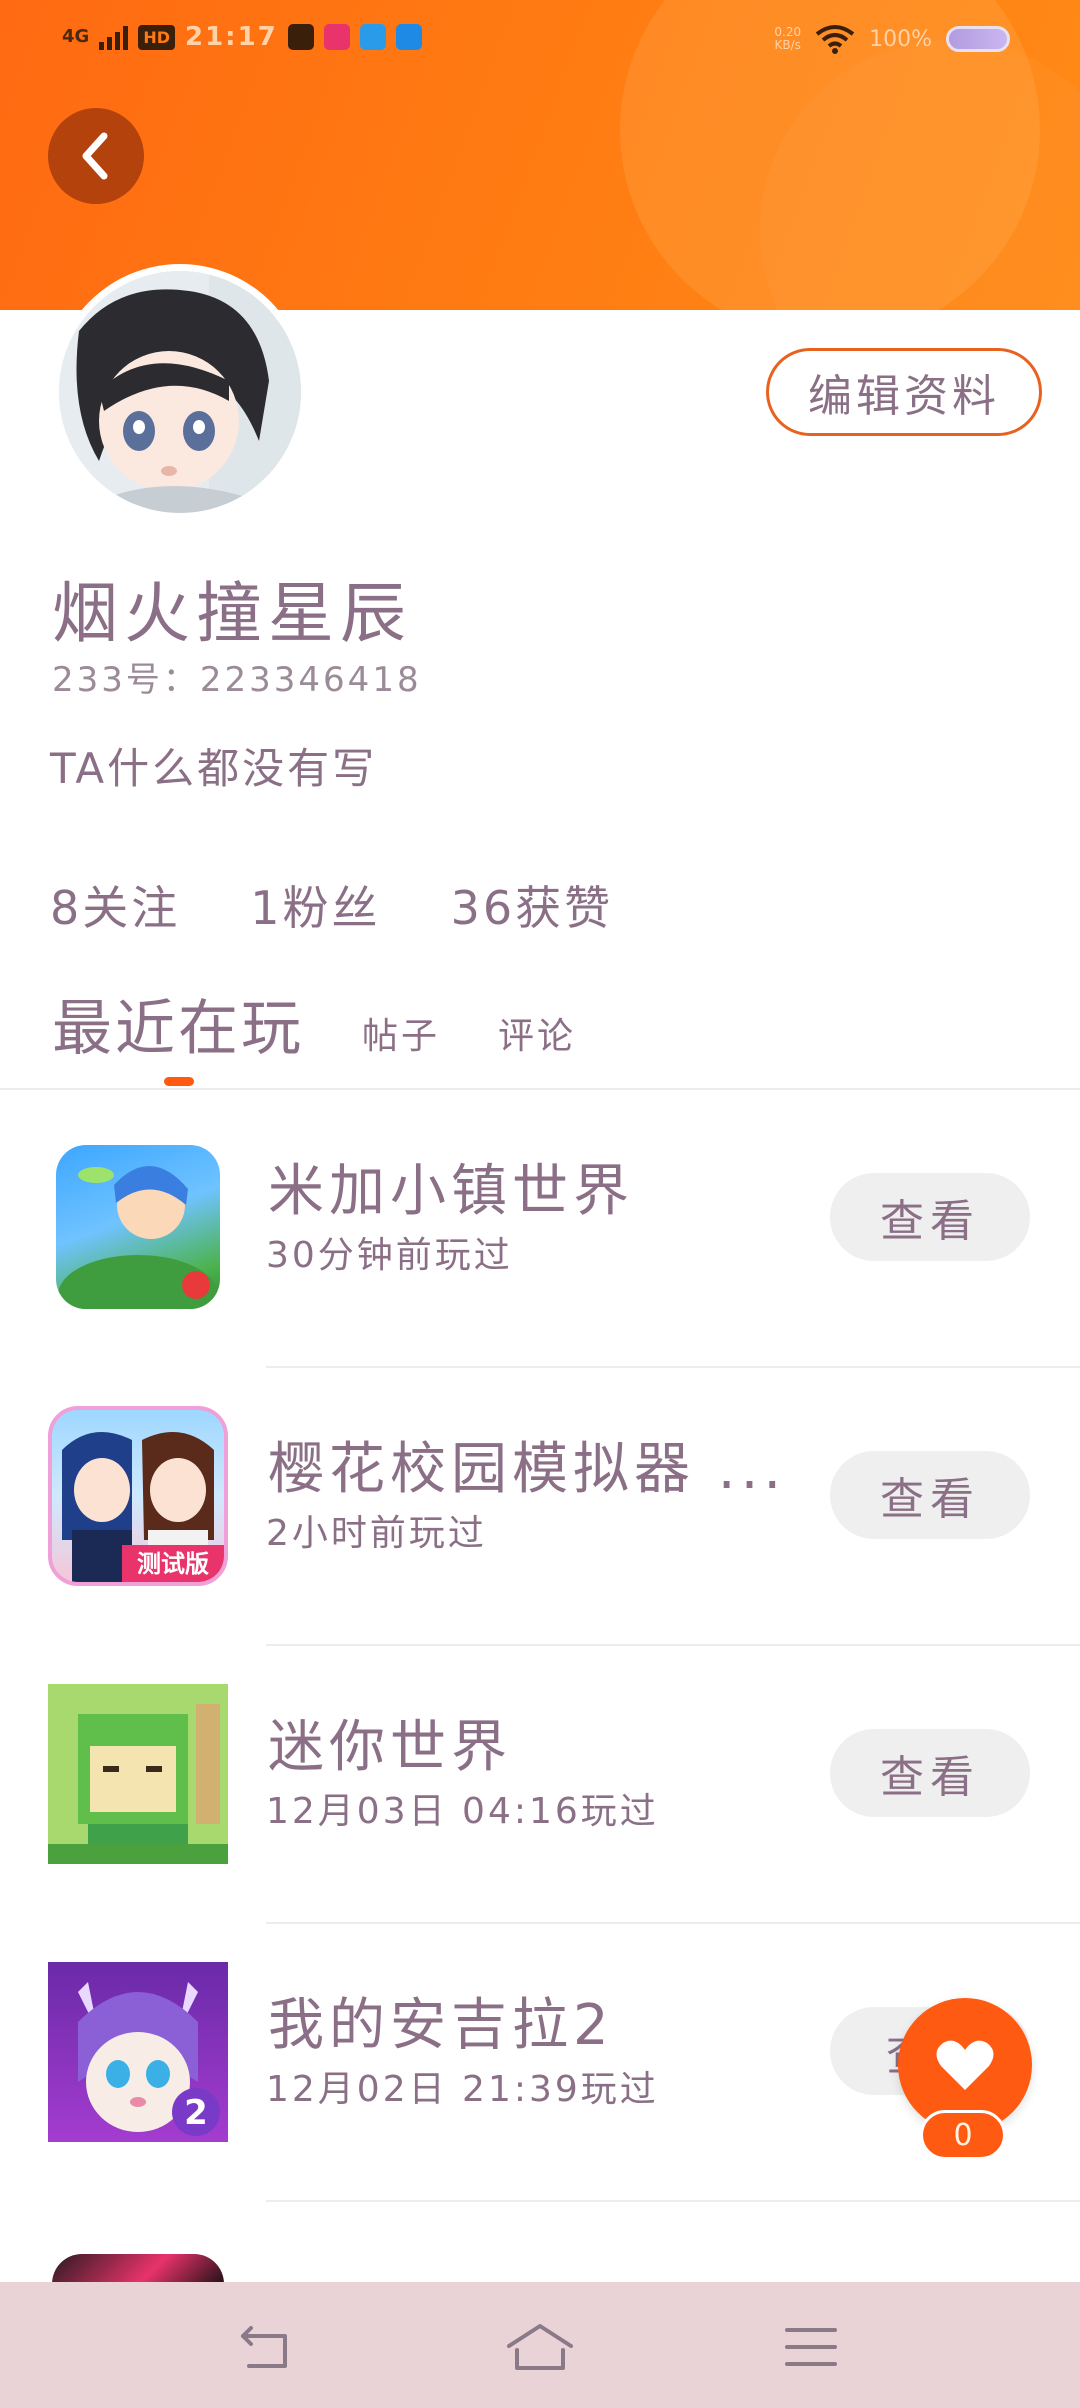 The image size is (1080, 2408). Describe the element at coordinates (540, 1229) in the screenshot. I see `list-item: 米加小镇世界 30分钟前玩过 查看` at that location.